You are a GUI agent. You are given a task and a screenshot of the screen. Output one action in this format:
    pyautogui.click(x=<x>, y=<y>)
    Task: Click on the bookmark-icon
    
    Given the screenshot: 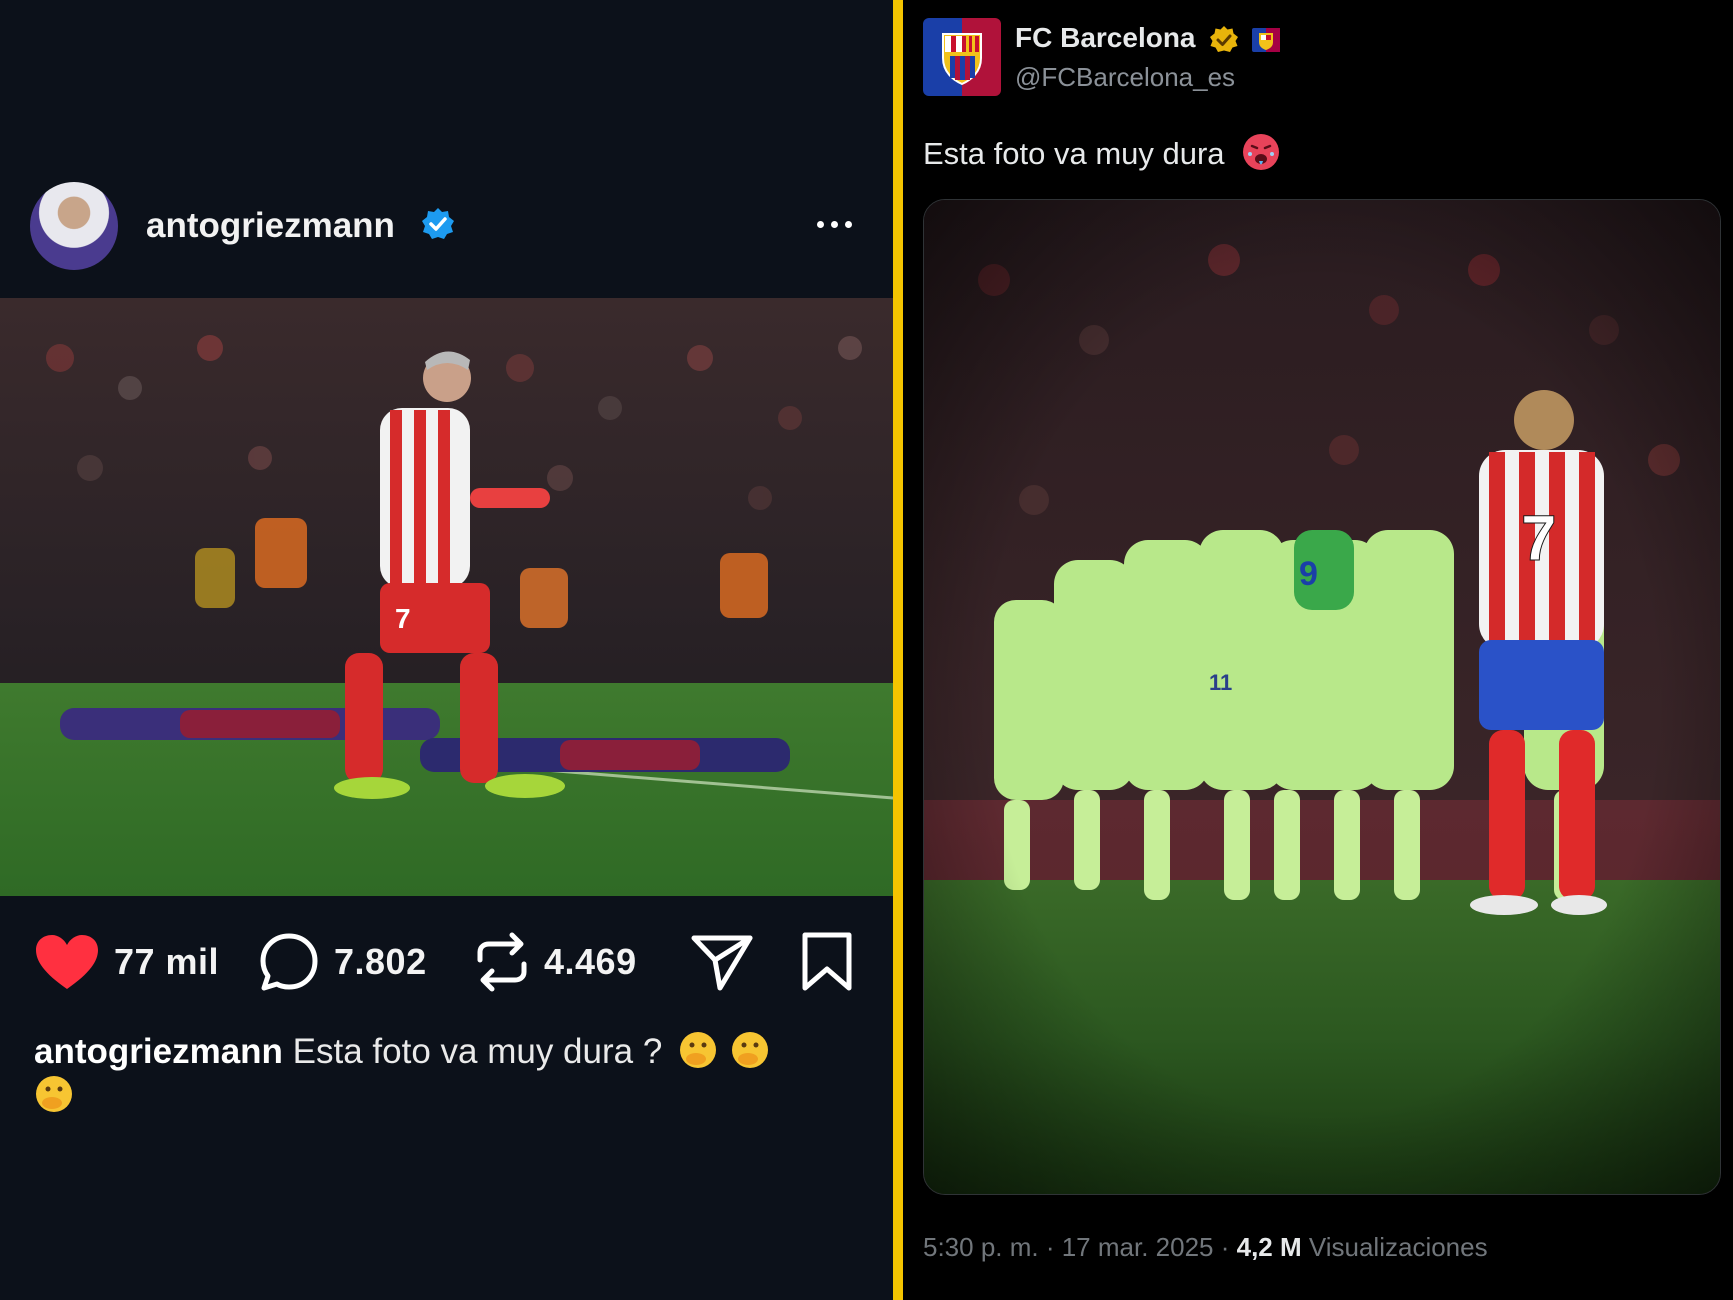 What is the action you would take?
    pyautogui.click(x=827, y=961)
    